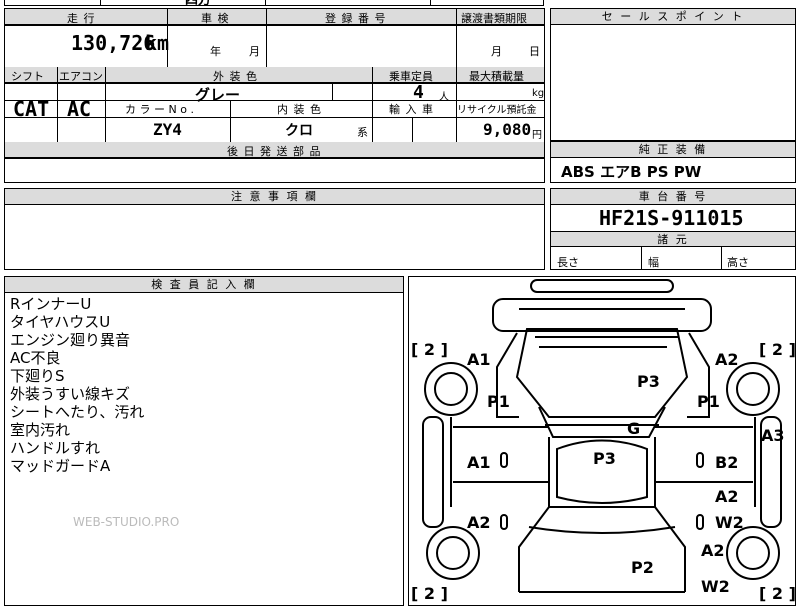 The image size is (800, 606). Describe the element at coordinates (713, 550) in the screenshot. I see `mark-a2-rear-right: A2` at that location.